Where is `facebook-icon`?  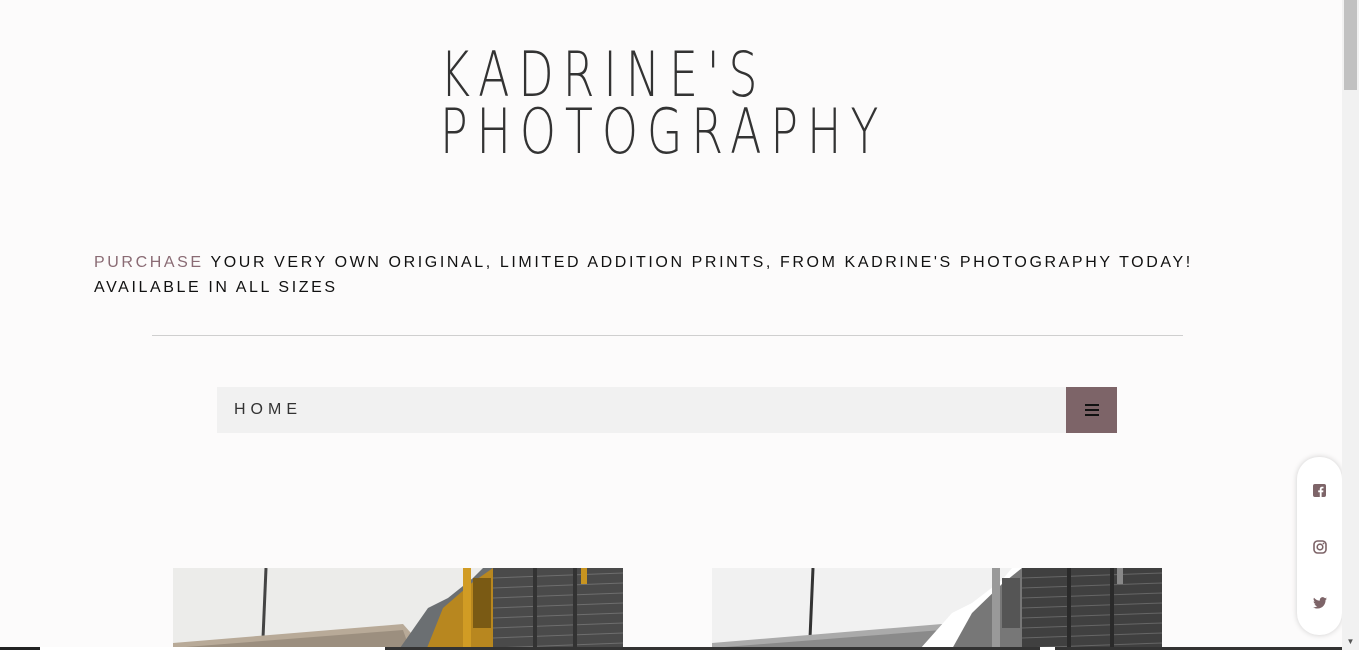 facebook-icon is located at coordinates (1319, 490).